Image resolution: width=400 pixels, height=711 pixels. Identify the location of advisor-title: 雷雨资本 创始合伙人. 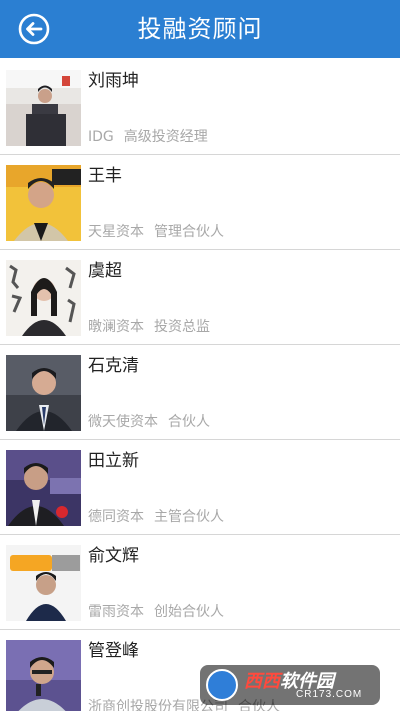
(156, 611).